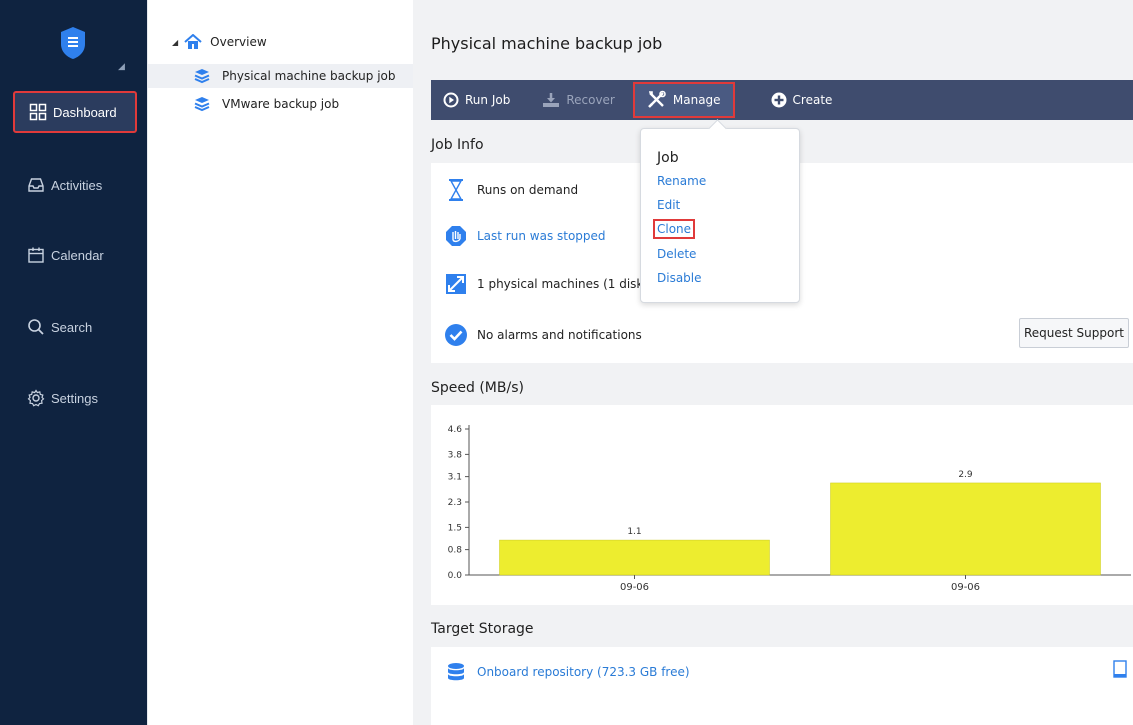 The image size is (1133, 725). Describe the element at coordinates (590, 100) in the screenshot. I see `recover-label: Recover` at that location.